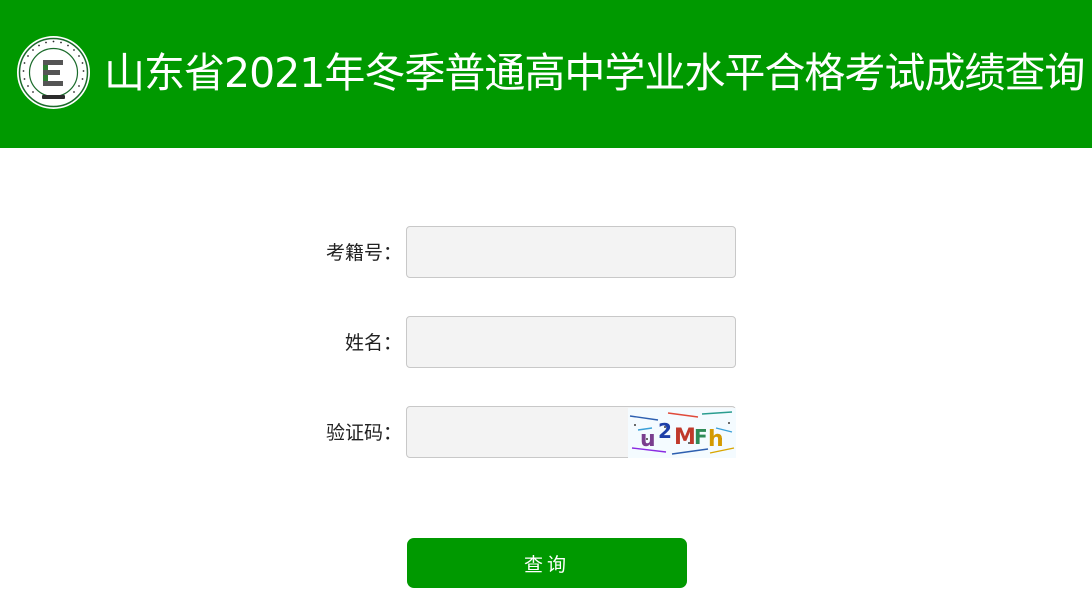  Describe the element at coordinates (665, 431) in the screenshot. I see `captcha-char-2: 2` at that location.